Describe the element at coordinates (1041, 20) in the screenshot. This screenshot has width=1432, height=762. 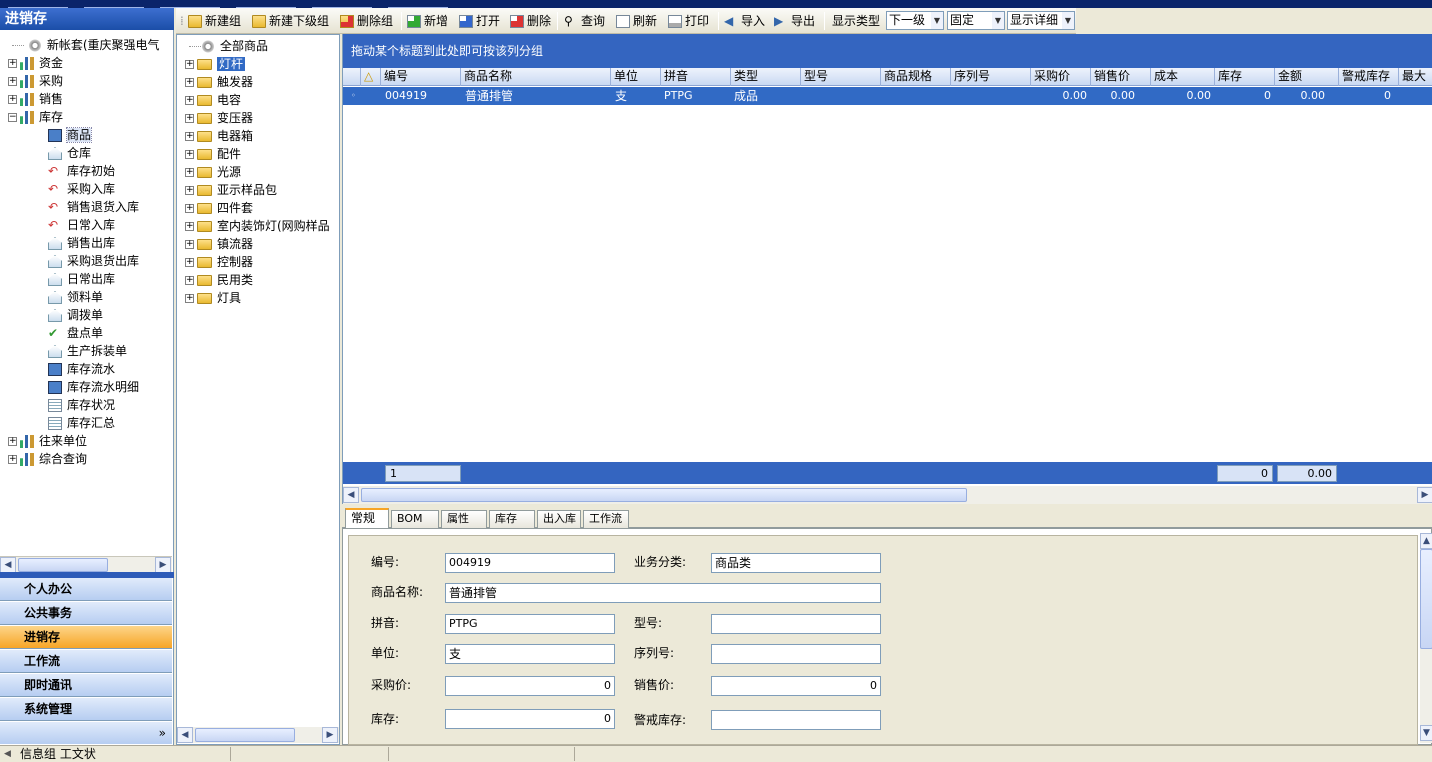
I see `display-detail-select: 显示详细 ▼` at that location.